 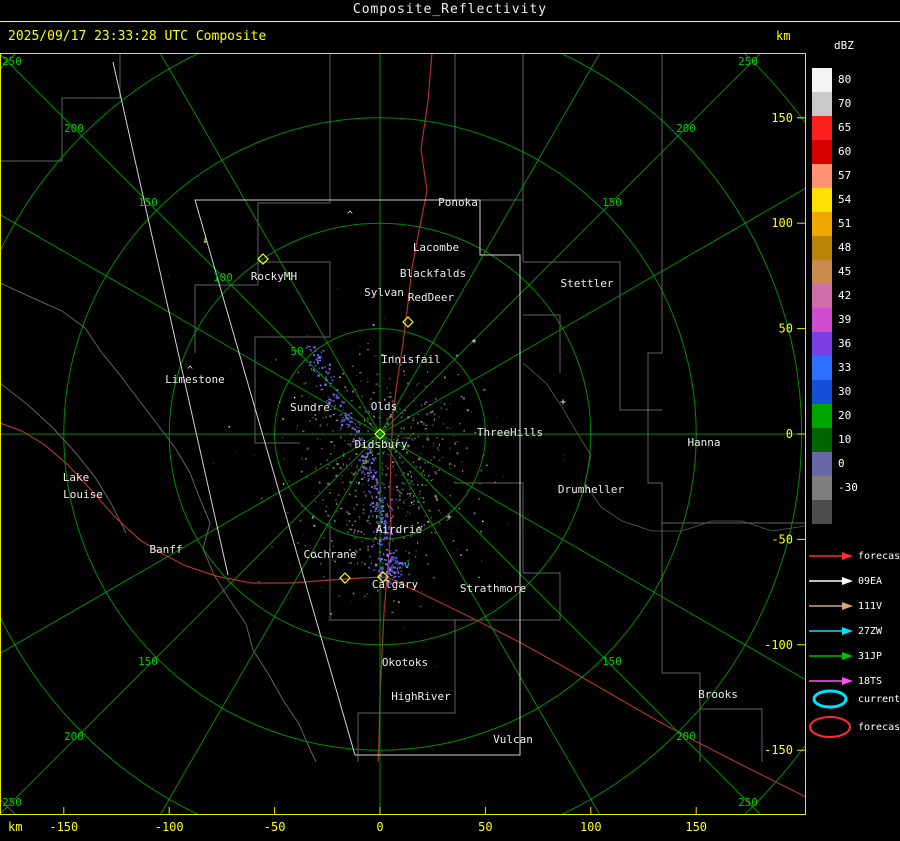 I want to click on city-label: Airdrie, so click(x=399, y=529).